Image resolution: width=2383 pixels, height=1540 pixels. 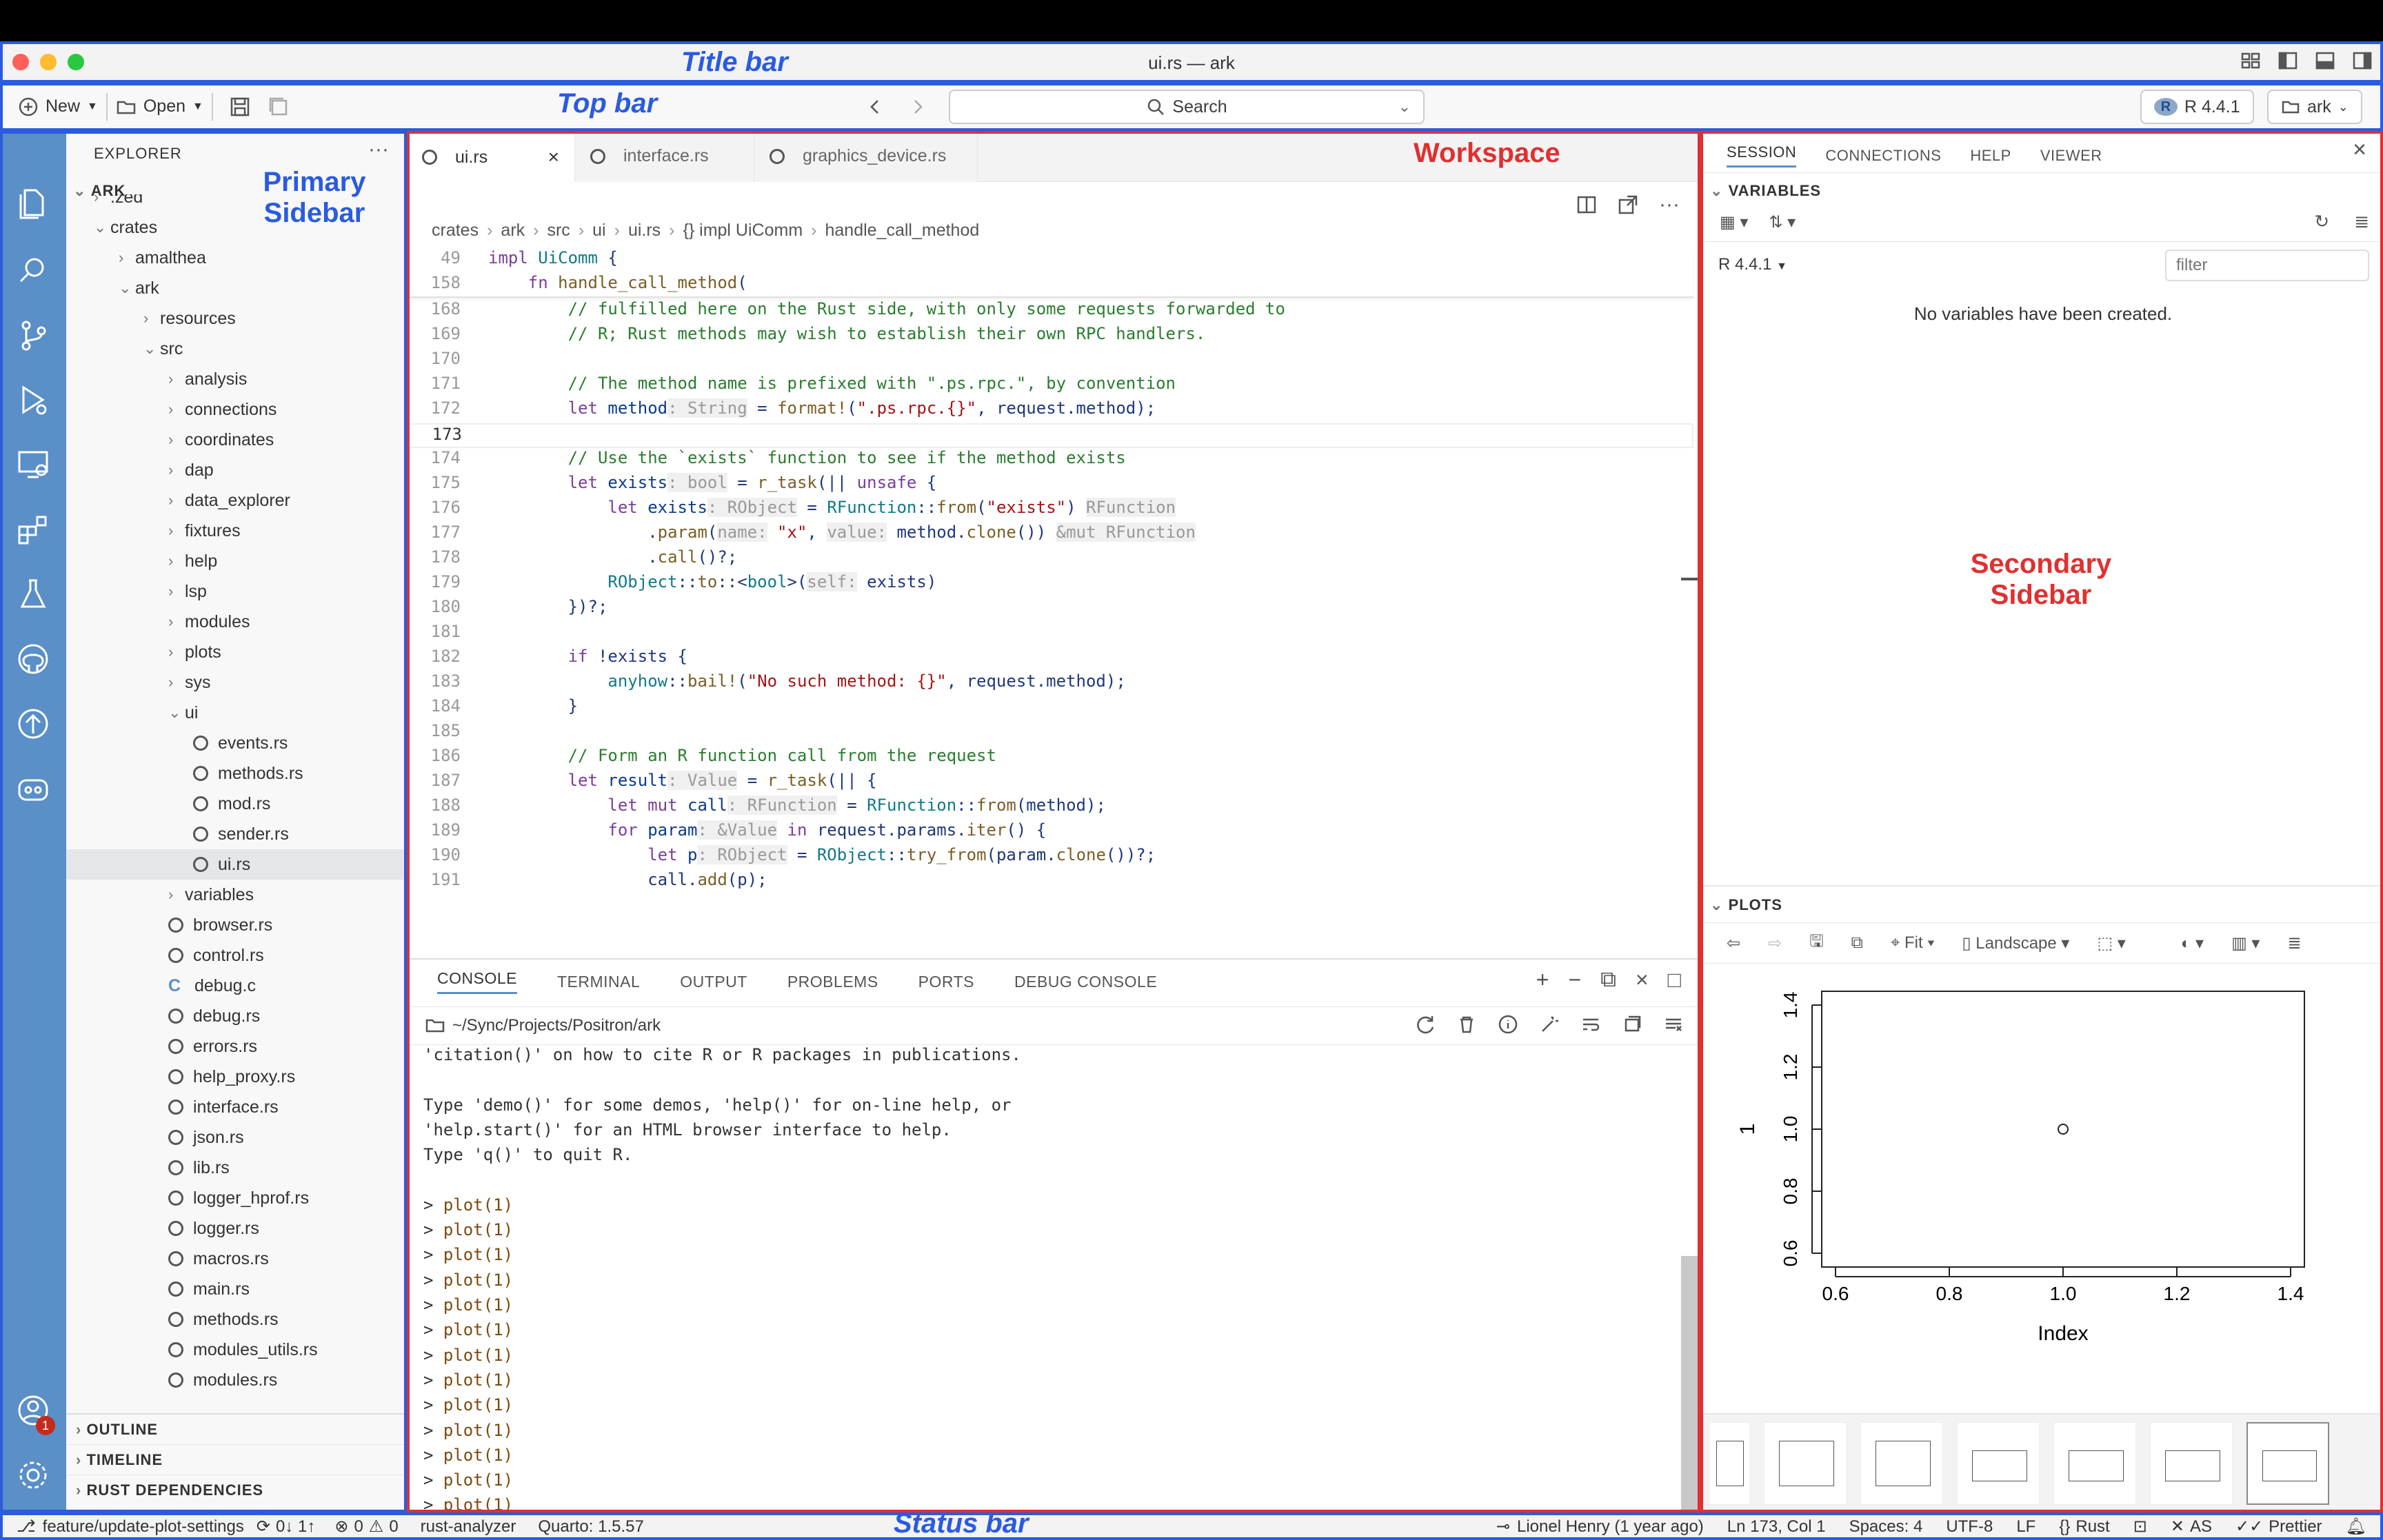 I want to click on code-line: 184 }, so click(x=1050, y=709).